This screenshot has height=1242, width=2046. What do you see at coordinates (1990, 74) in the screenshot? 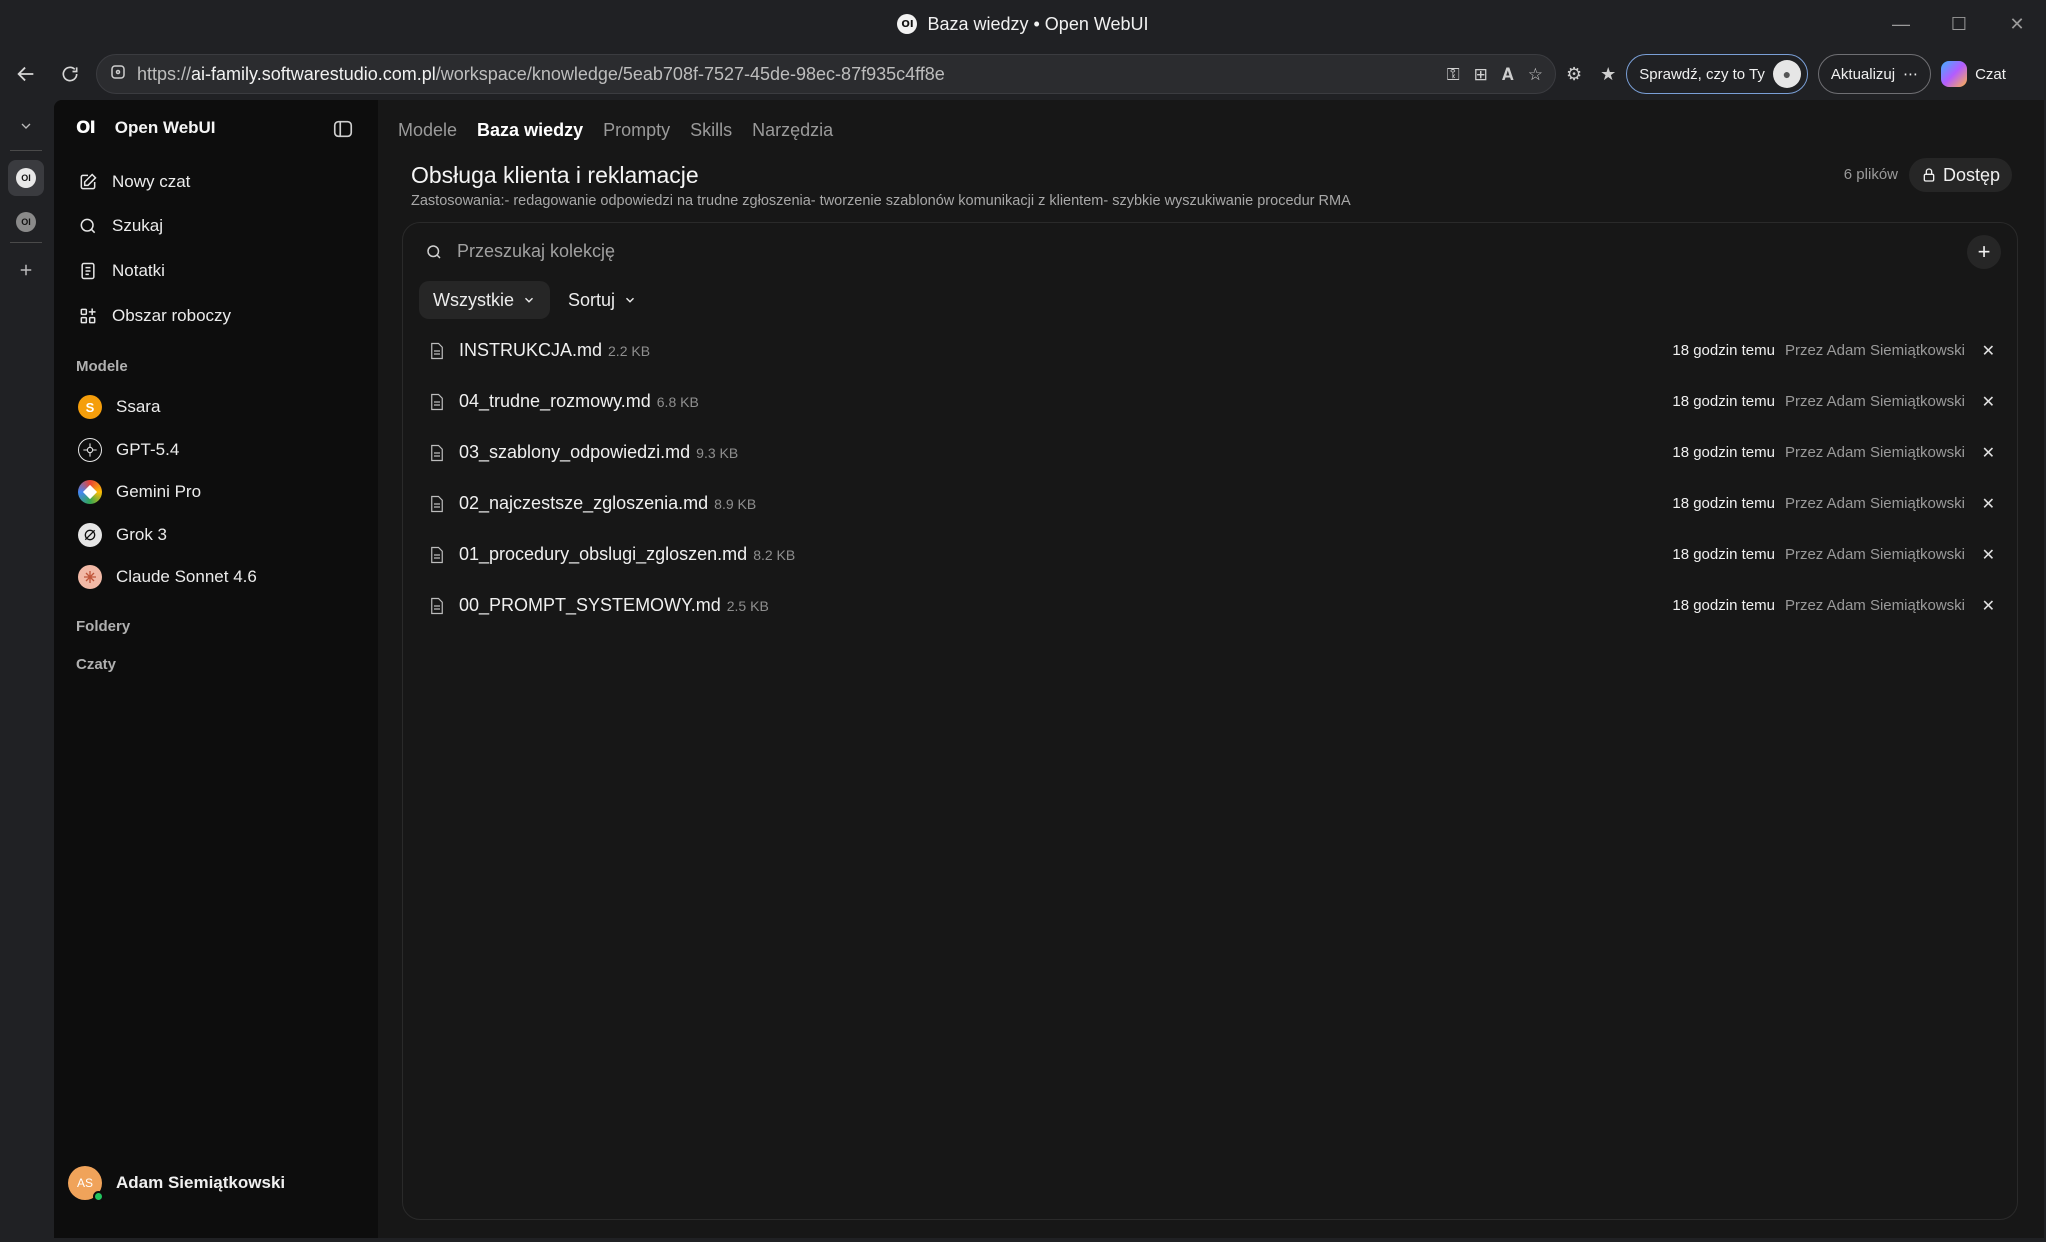
I see `copilot-label: Czat` at bounding box center [1990, 74].